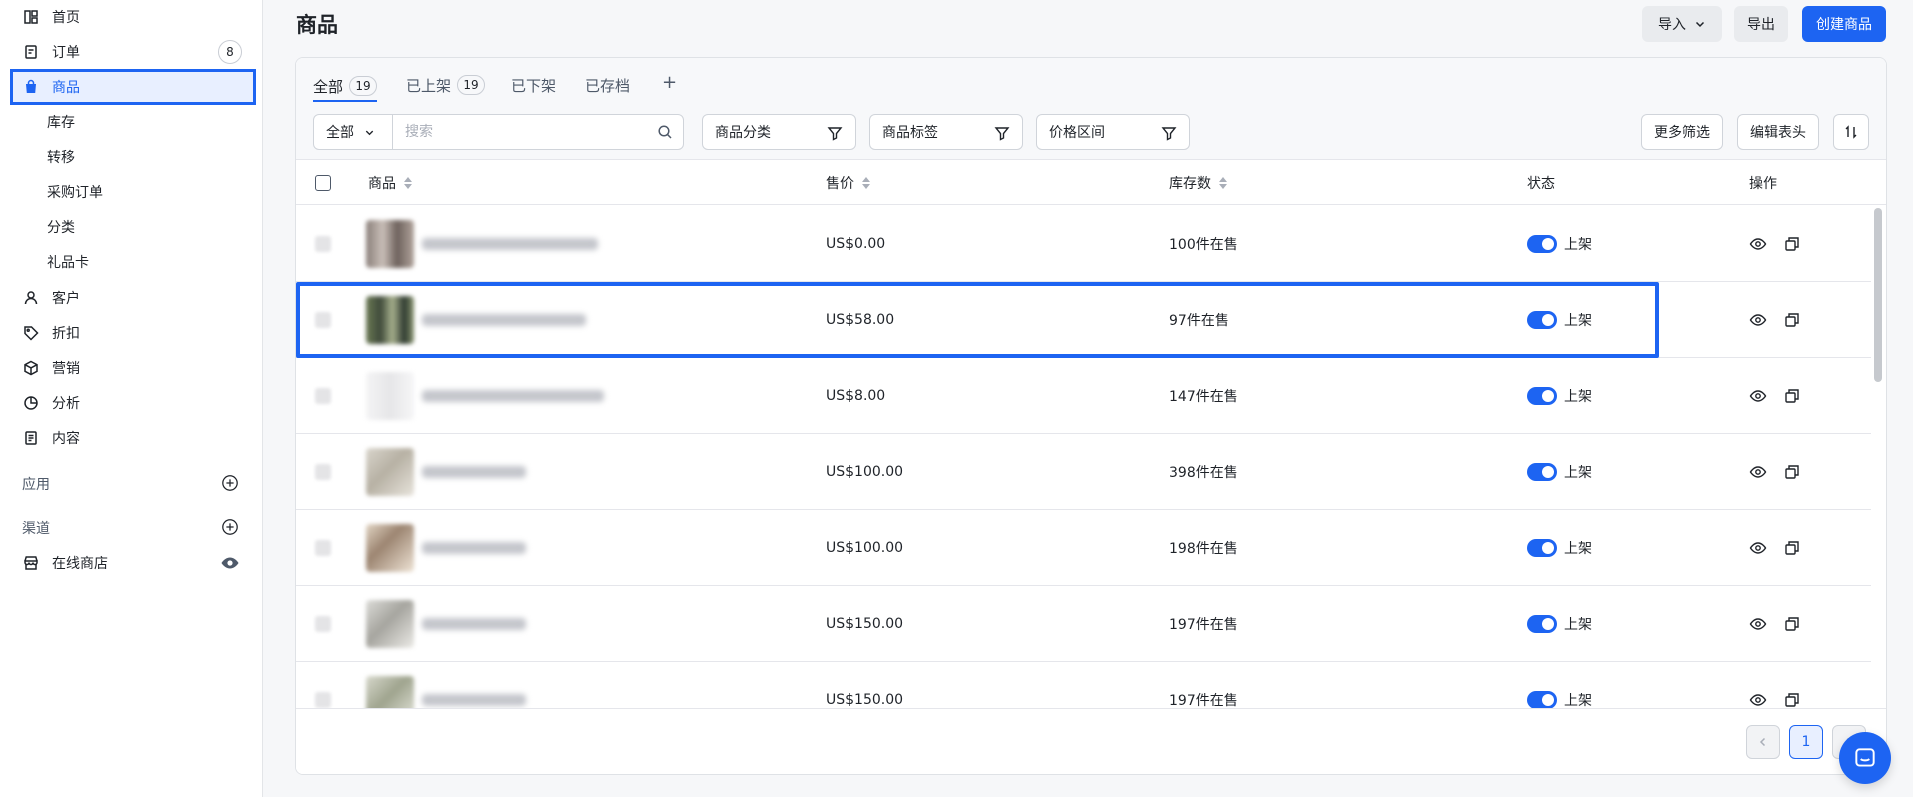  I want to click on import-button: 导入, so click(1682, 24).